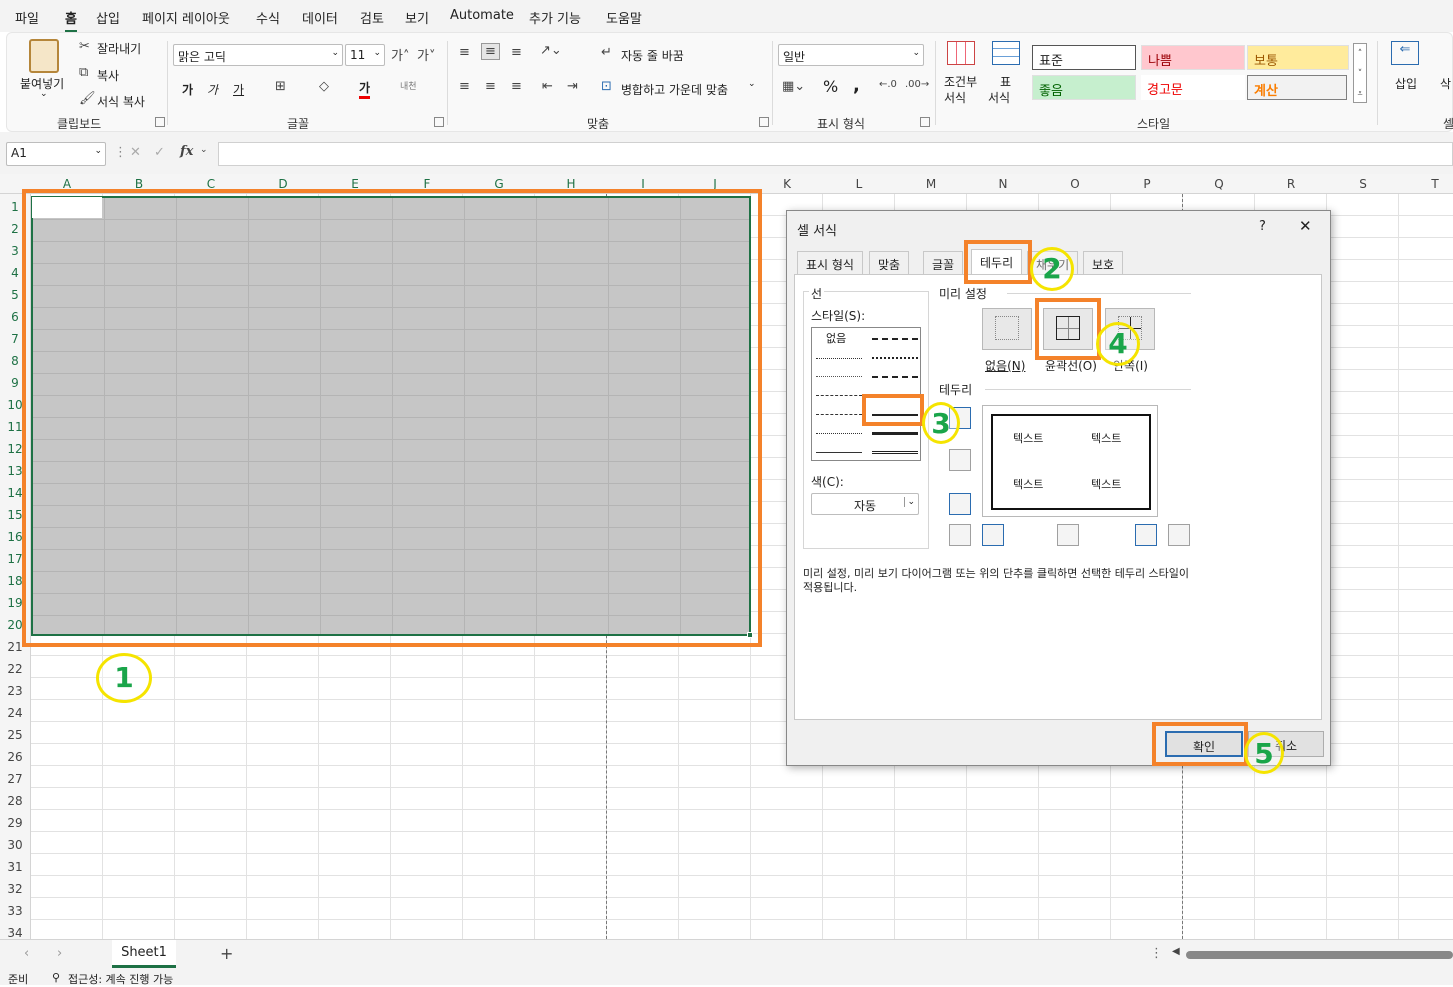 Image resolution: width=1453 pixels, height=987 pixels. Describe the element at coordinates (551, 50) in the screenshot. I see `orientation-icon: ↗⌄` at that location.